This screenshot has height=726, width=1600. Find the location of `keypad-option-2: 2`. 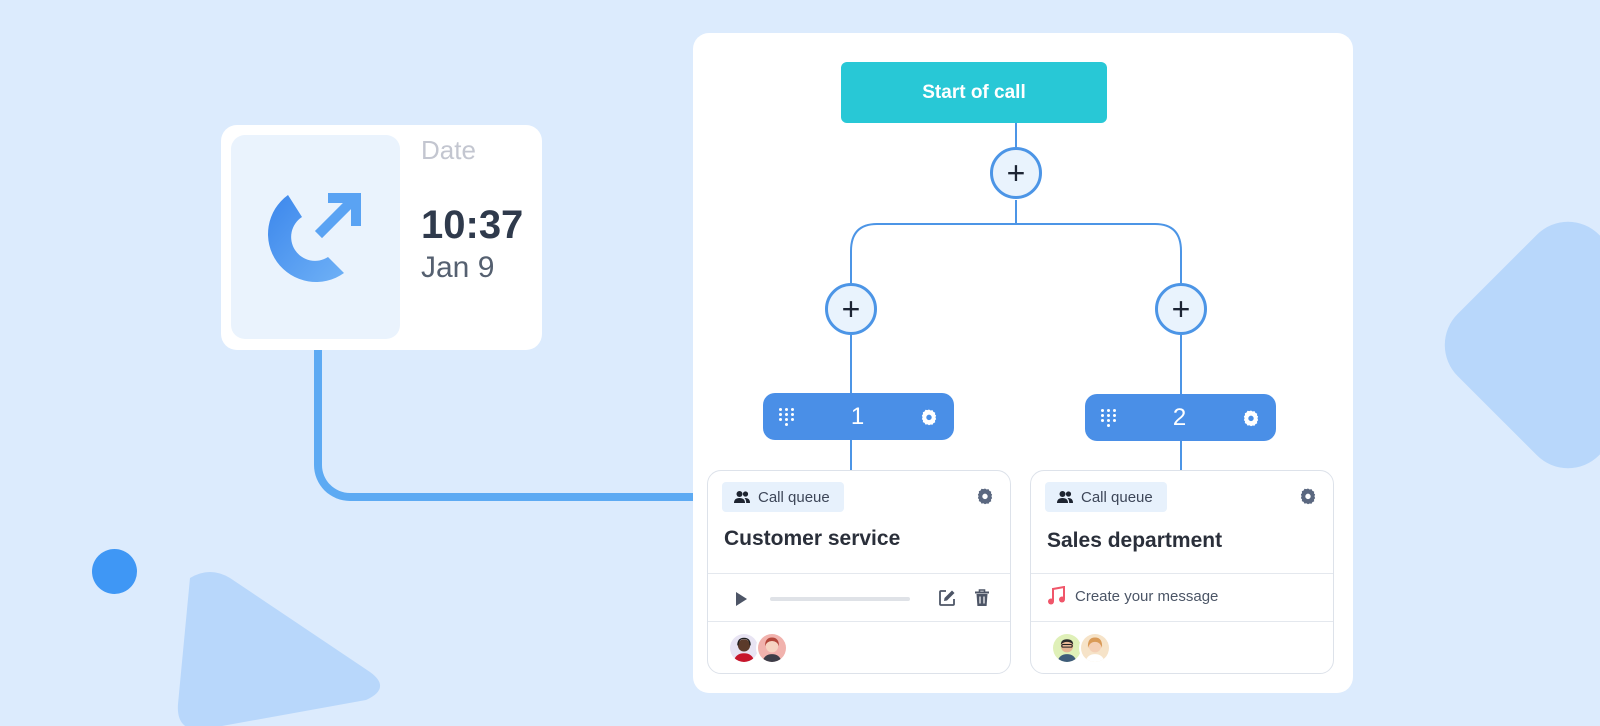

keypad-option-2: 2 is located at coordinates (1180, 417).